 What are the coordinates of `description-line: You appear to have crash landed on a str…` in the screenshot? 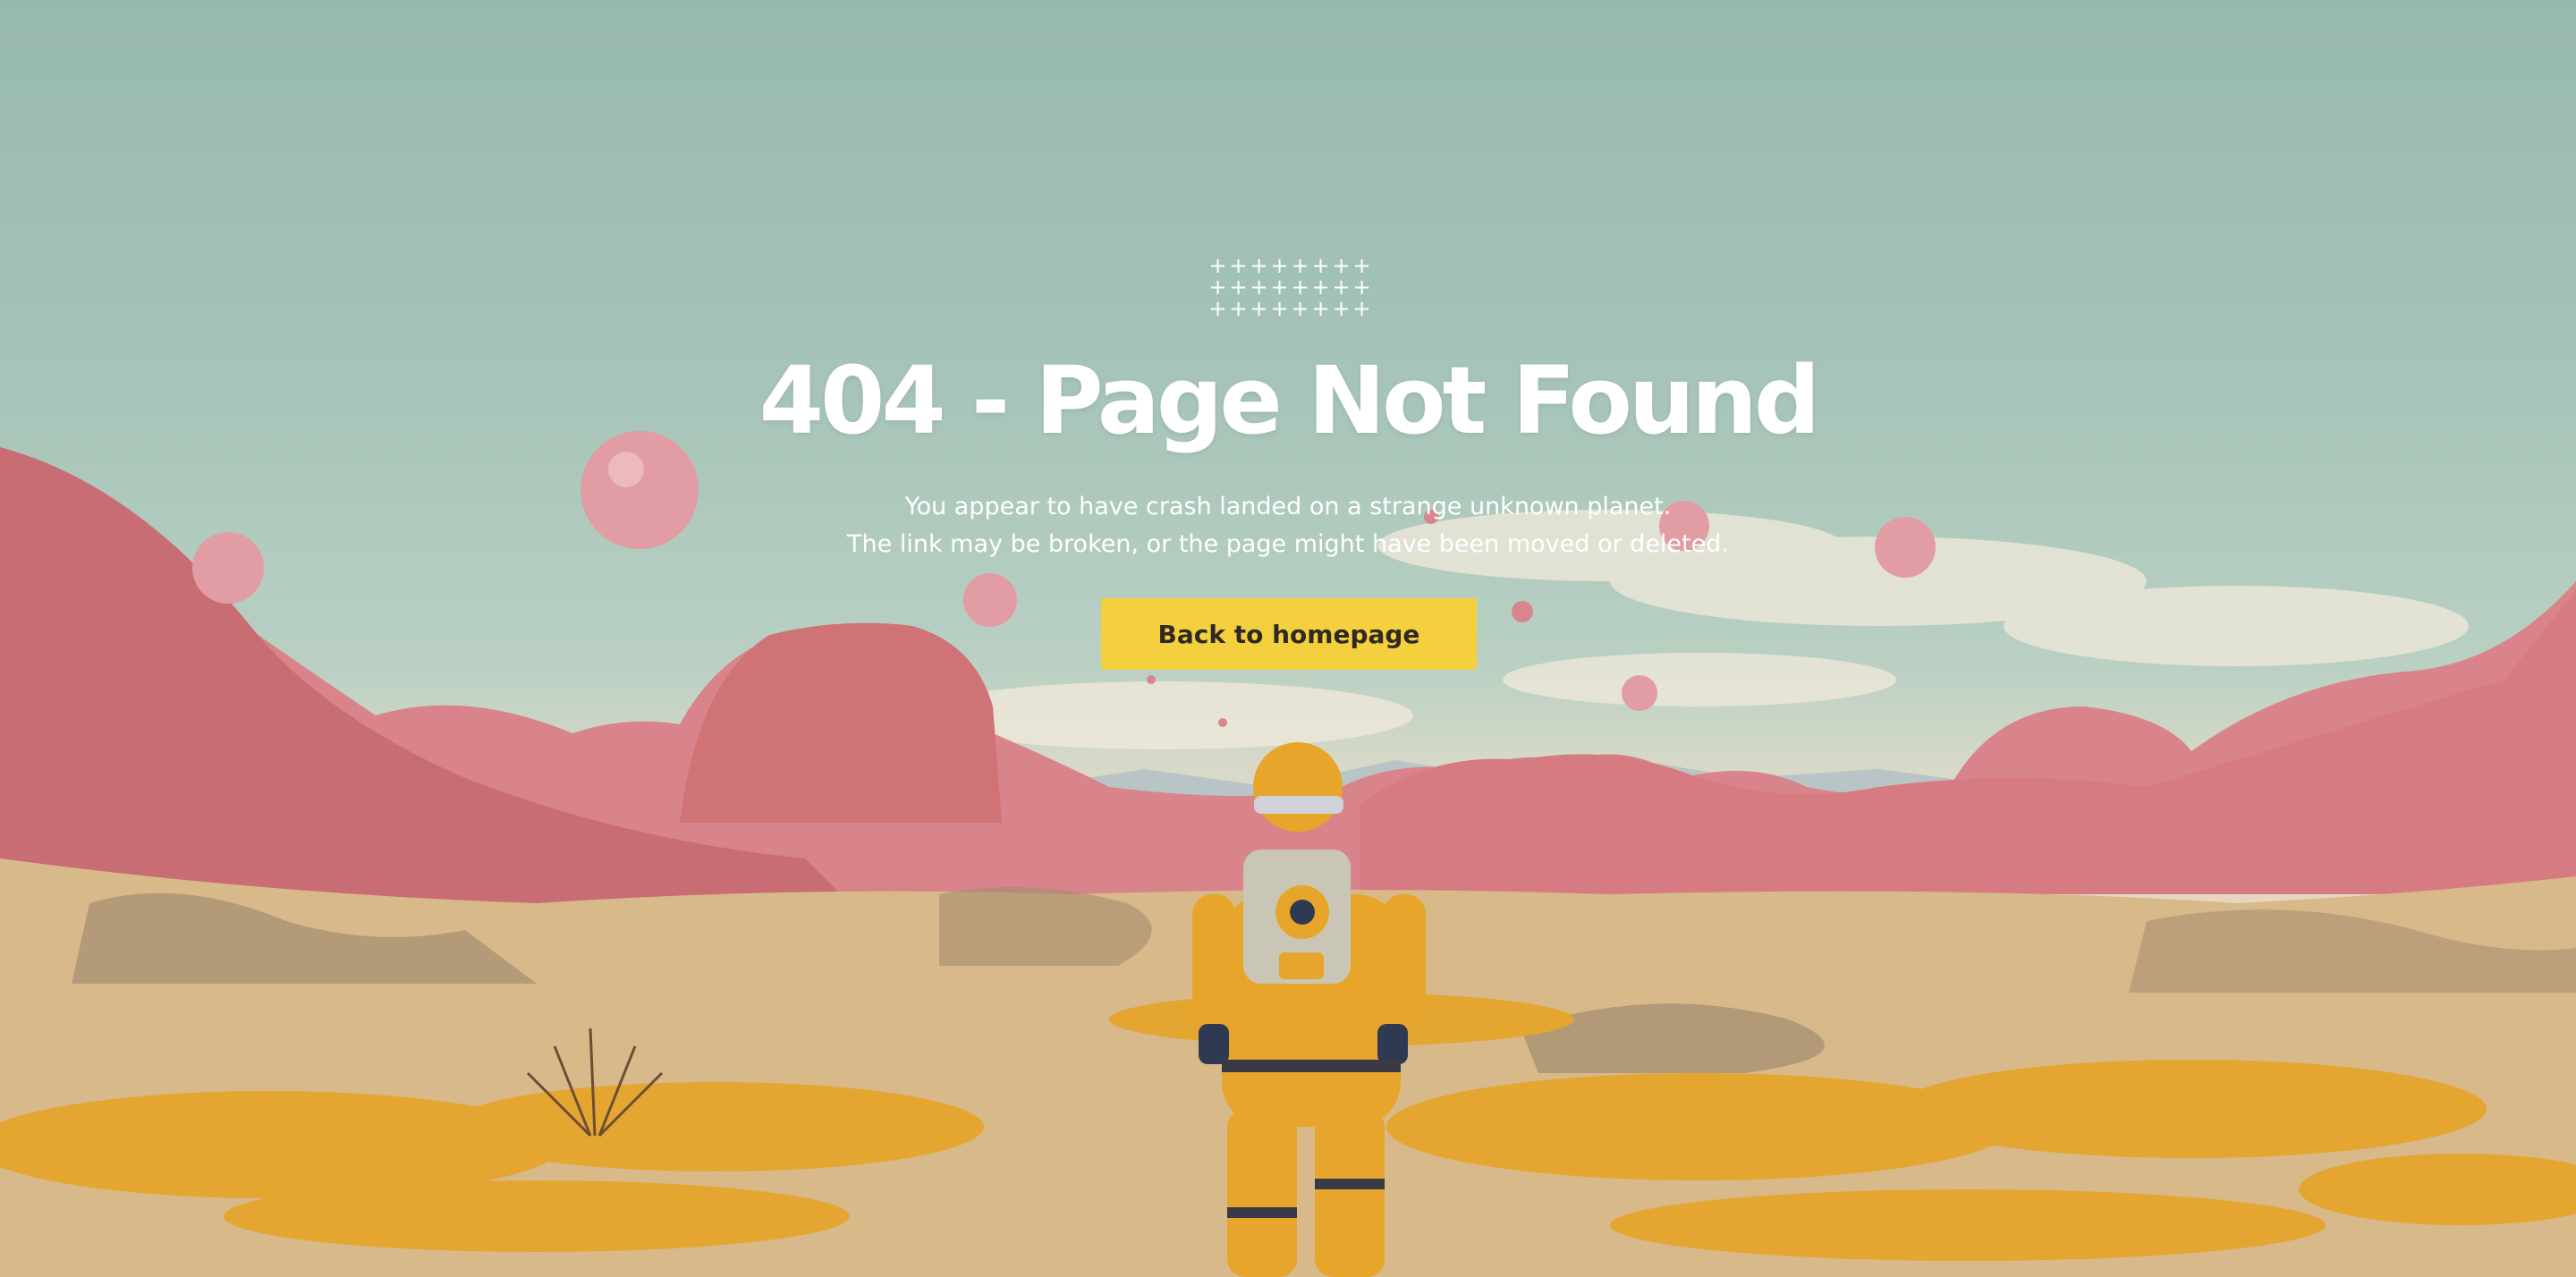 It's located at (1288, 507).